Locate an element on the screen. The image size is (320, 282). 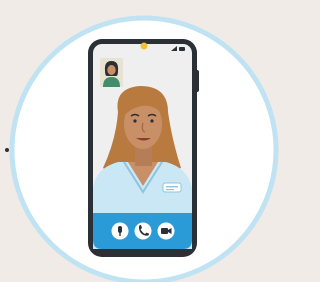
video-button is located at coordinates (166, 231).